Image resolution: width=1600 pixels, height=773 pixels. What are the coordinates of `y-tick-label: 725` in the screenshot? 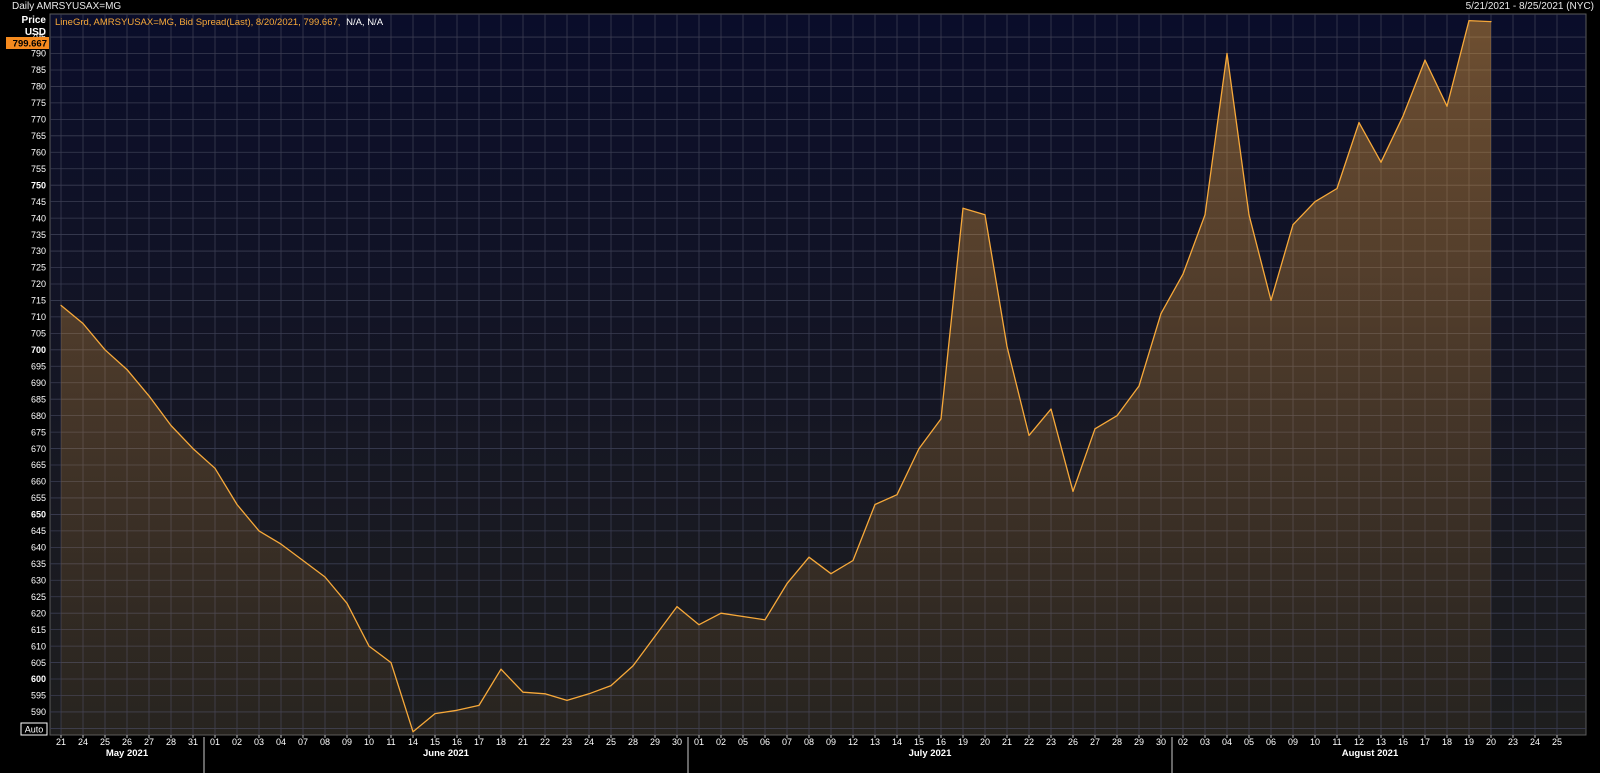 It's located at (38, 268).